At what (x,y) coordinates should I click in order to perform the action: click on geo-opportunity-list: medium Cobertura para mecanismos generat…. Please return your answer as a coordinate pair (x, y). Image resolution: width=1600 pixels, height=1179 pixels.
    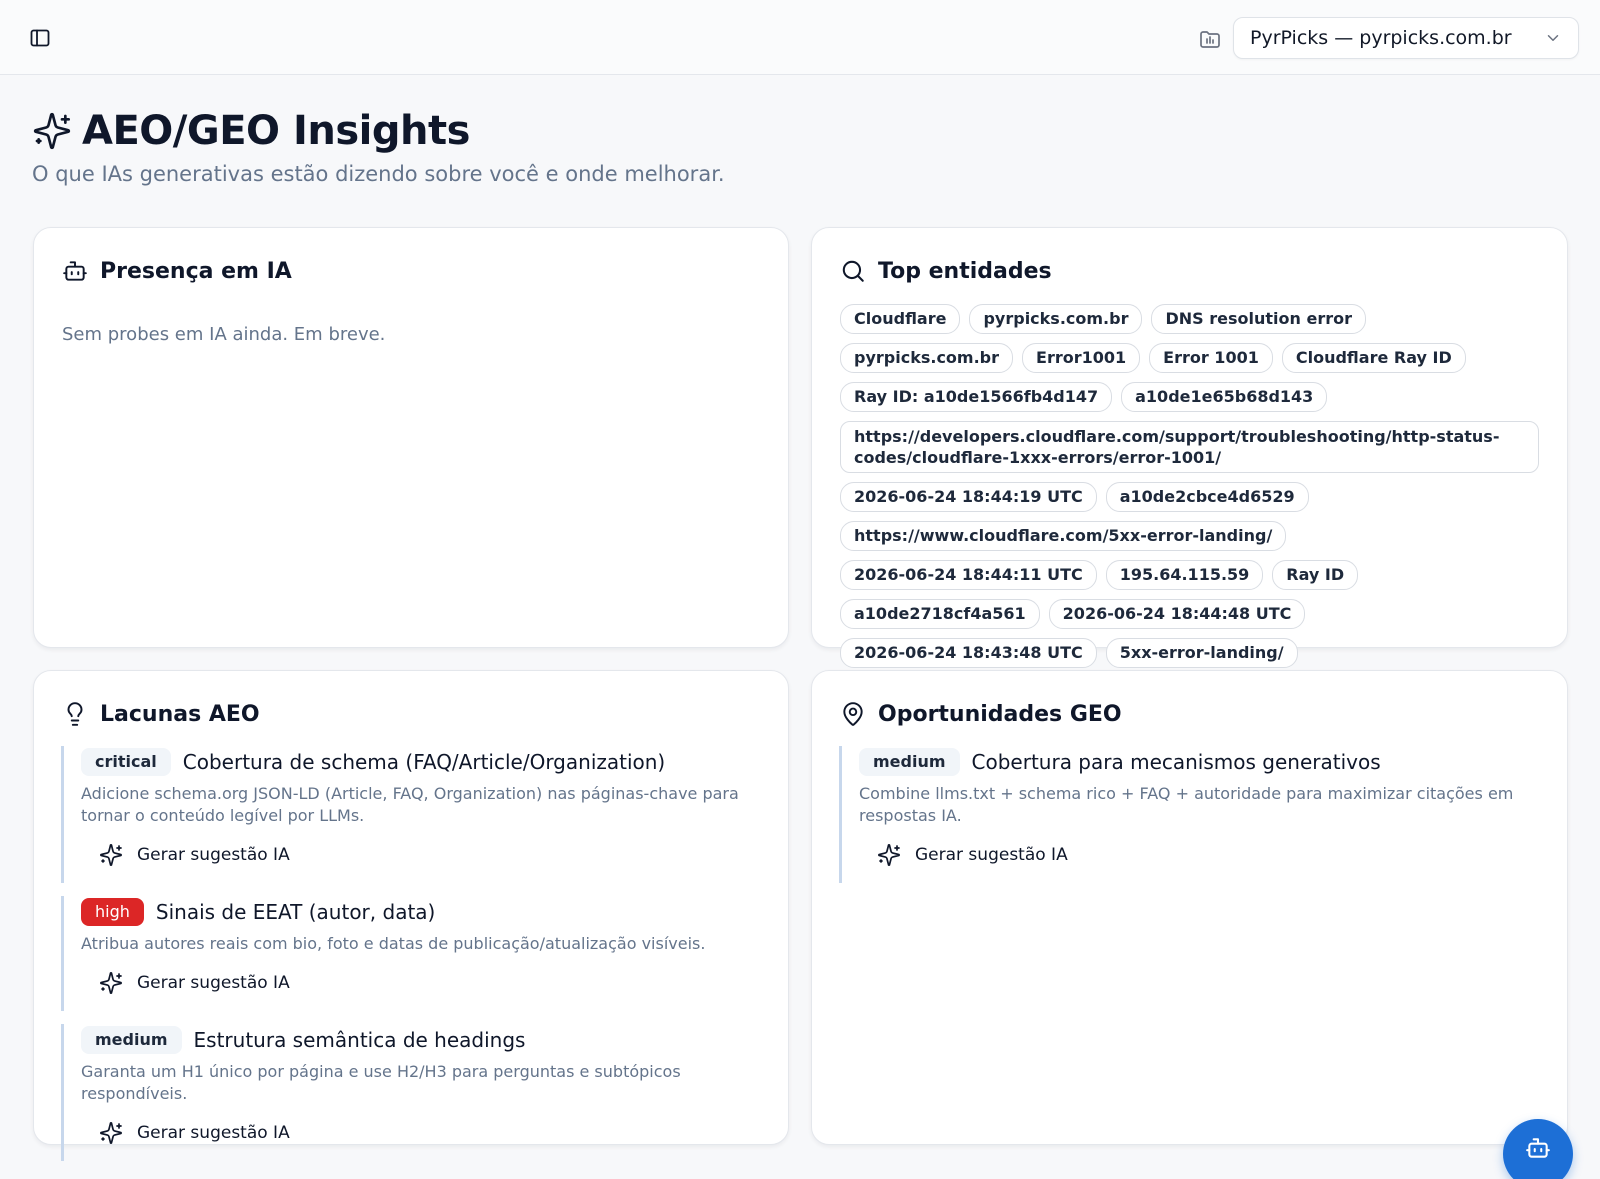
    Looking at the image, I should click on (1189, 821).